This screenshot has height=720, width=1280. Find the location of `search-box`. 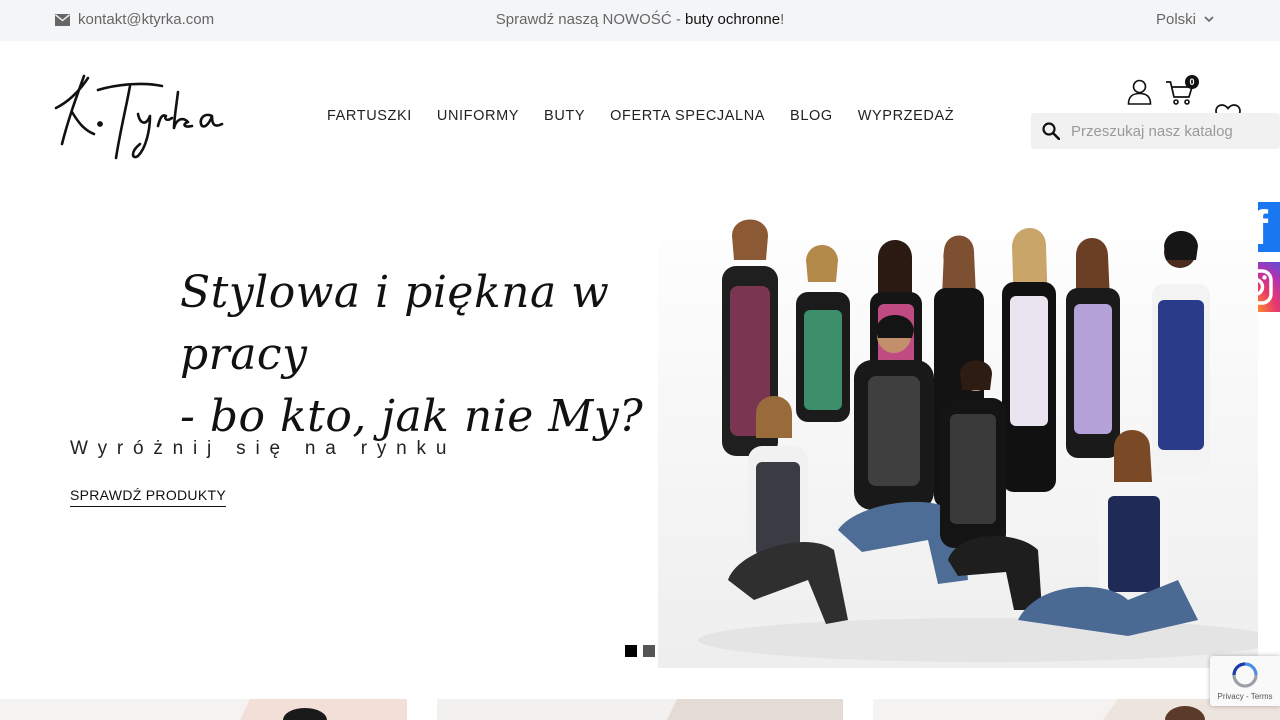

search-box is located at coordinates (1155, 131).